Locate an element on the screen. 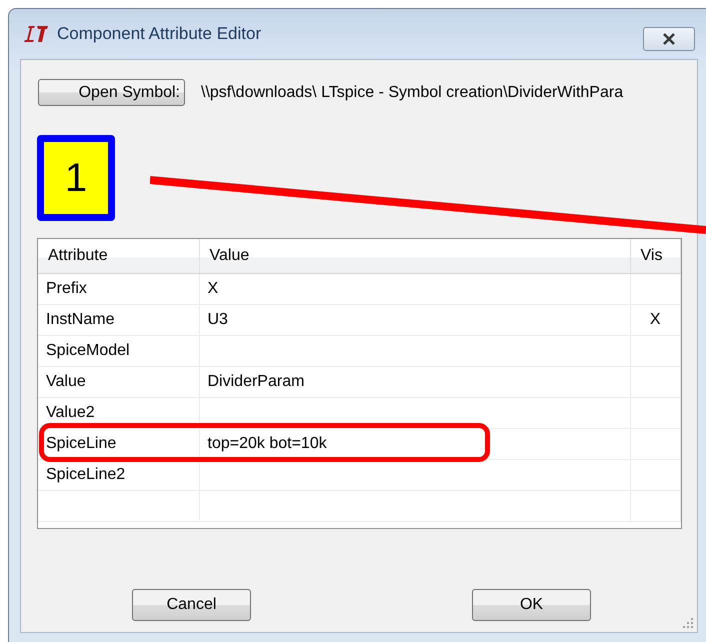 This screenshot has height=642, width=706. symbol-path: \\psf\downloads\ LTspice - Symbol creation\DividerWithPara is located at coordinates (412, 92).